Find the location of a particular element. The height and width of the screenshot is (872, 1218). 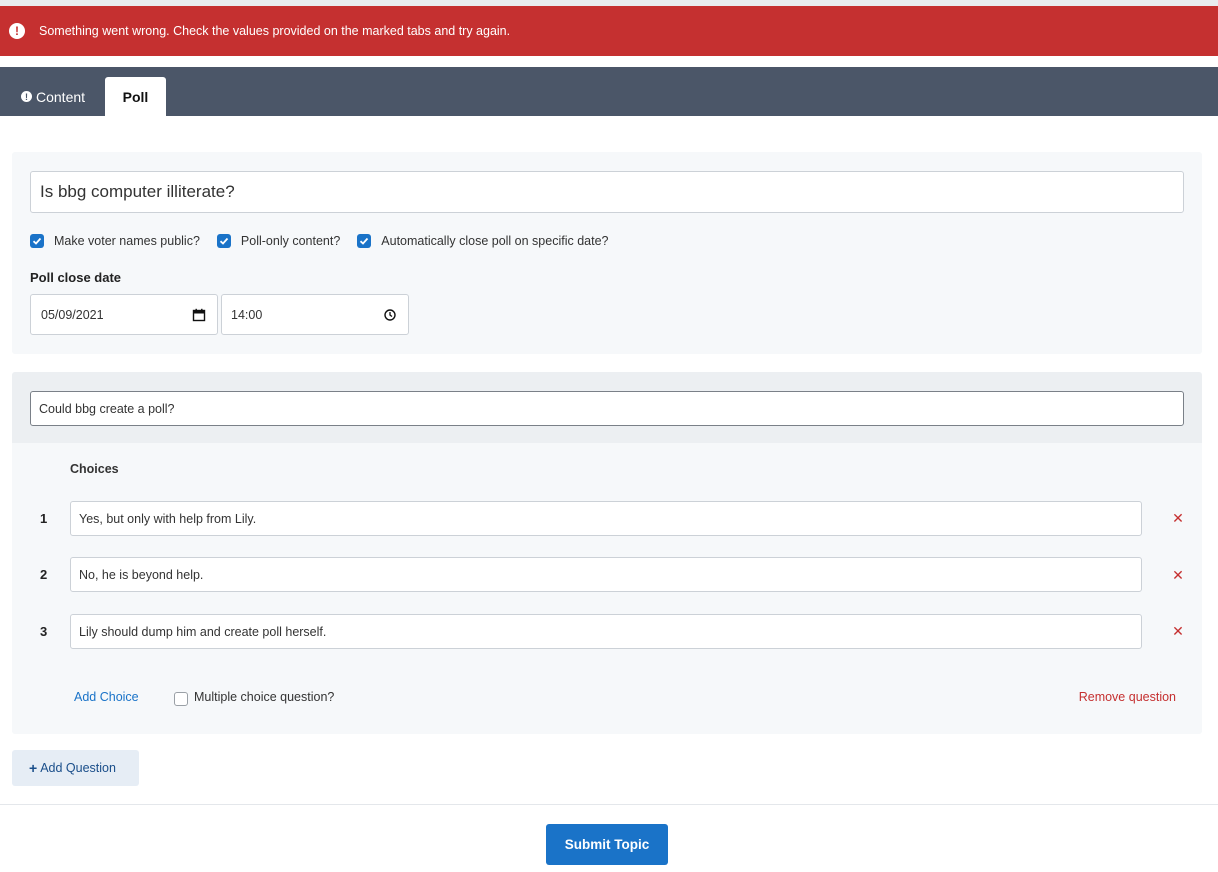

tab-bar: ! Content Poll is located at coordinates (609, 91).